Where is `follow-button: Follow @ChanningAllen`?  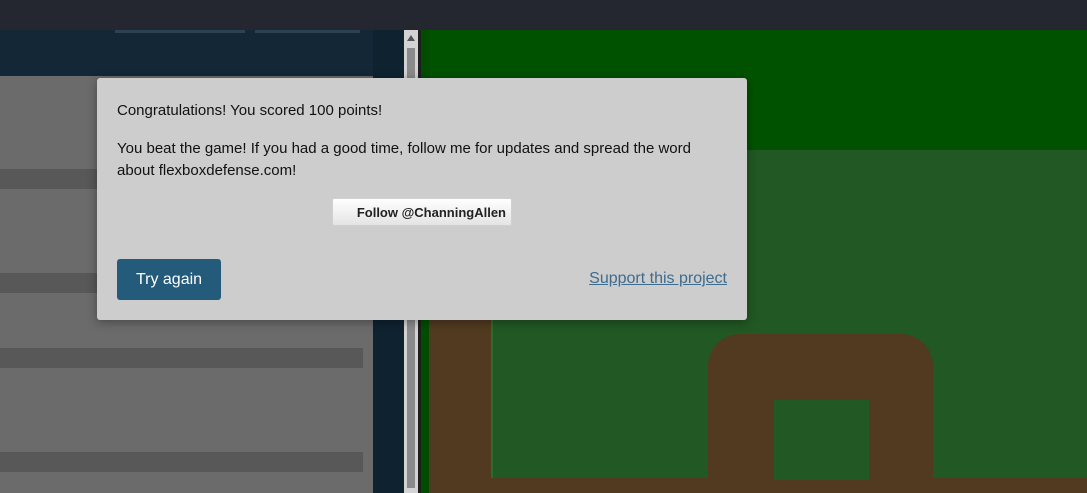 follow-button: Follow @ChanningAllen is located at coordinates (422, 212).